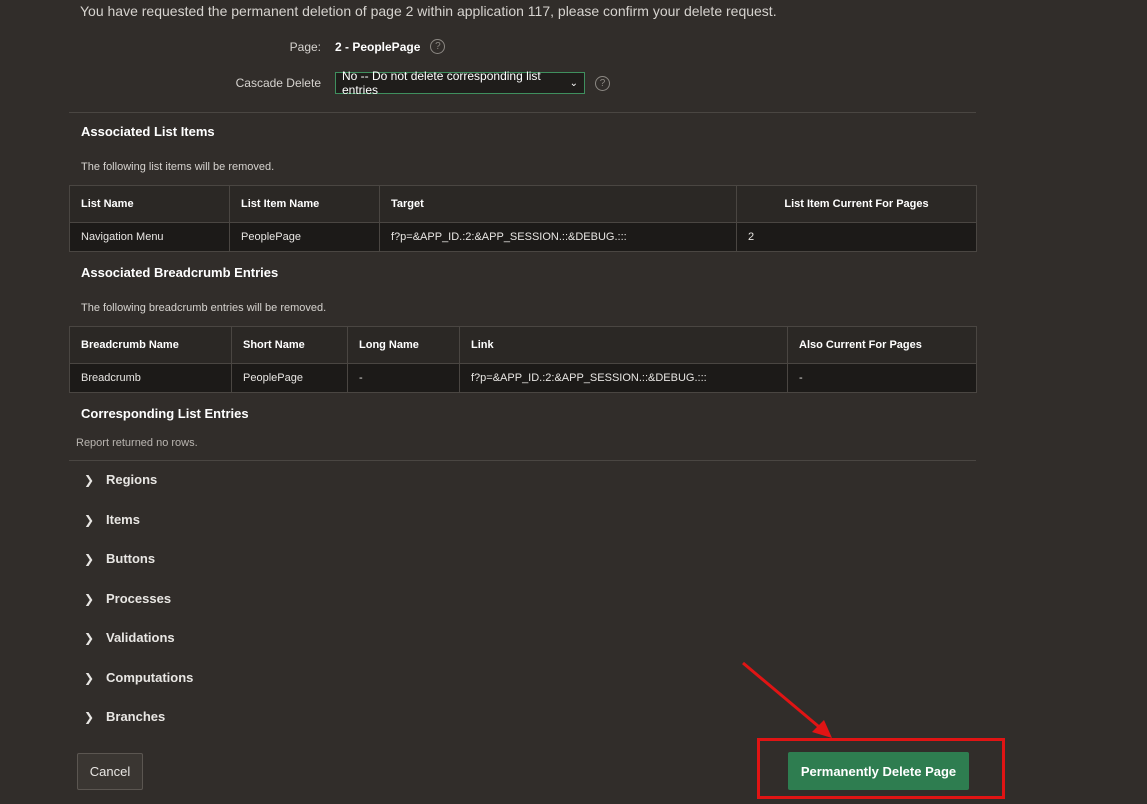 The image size is (1147, 804). I want to click on page-field-row: Page: 2 - PeoplePage ?, so click(258, 46).